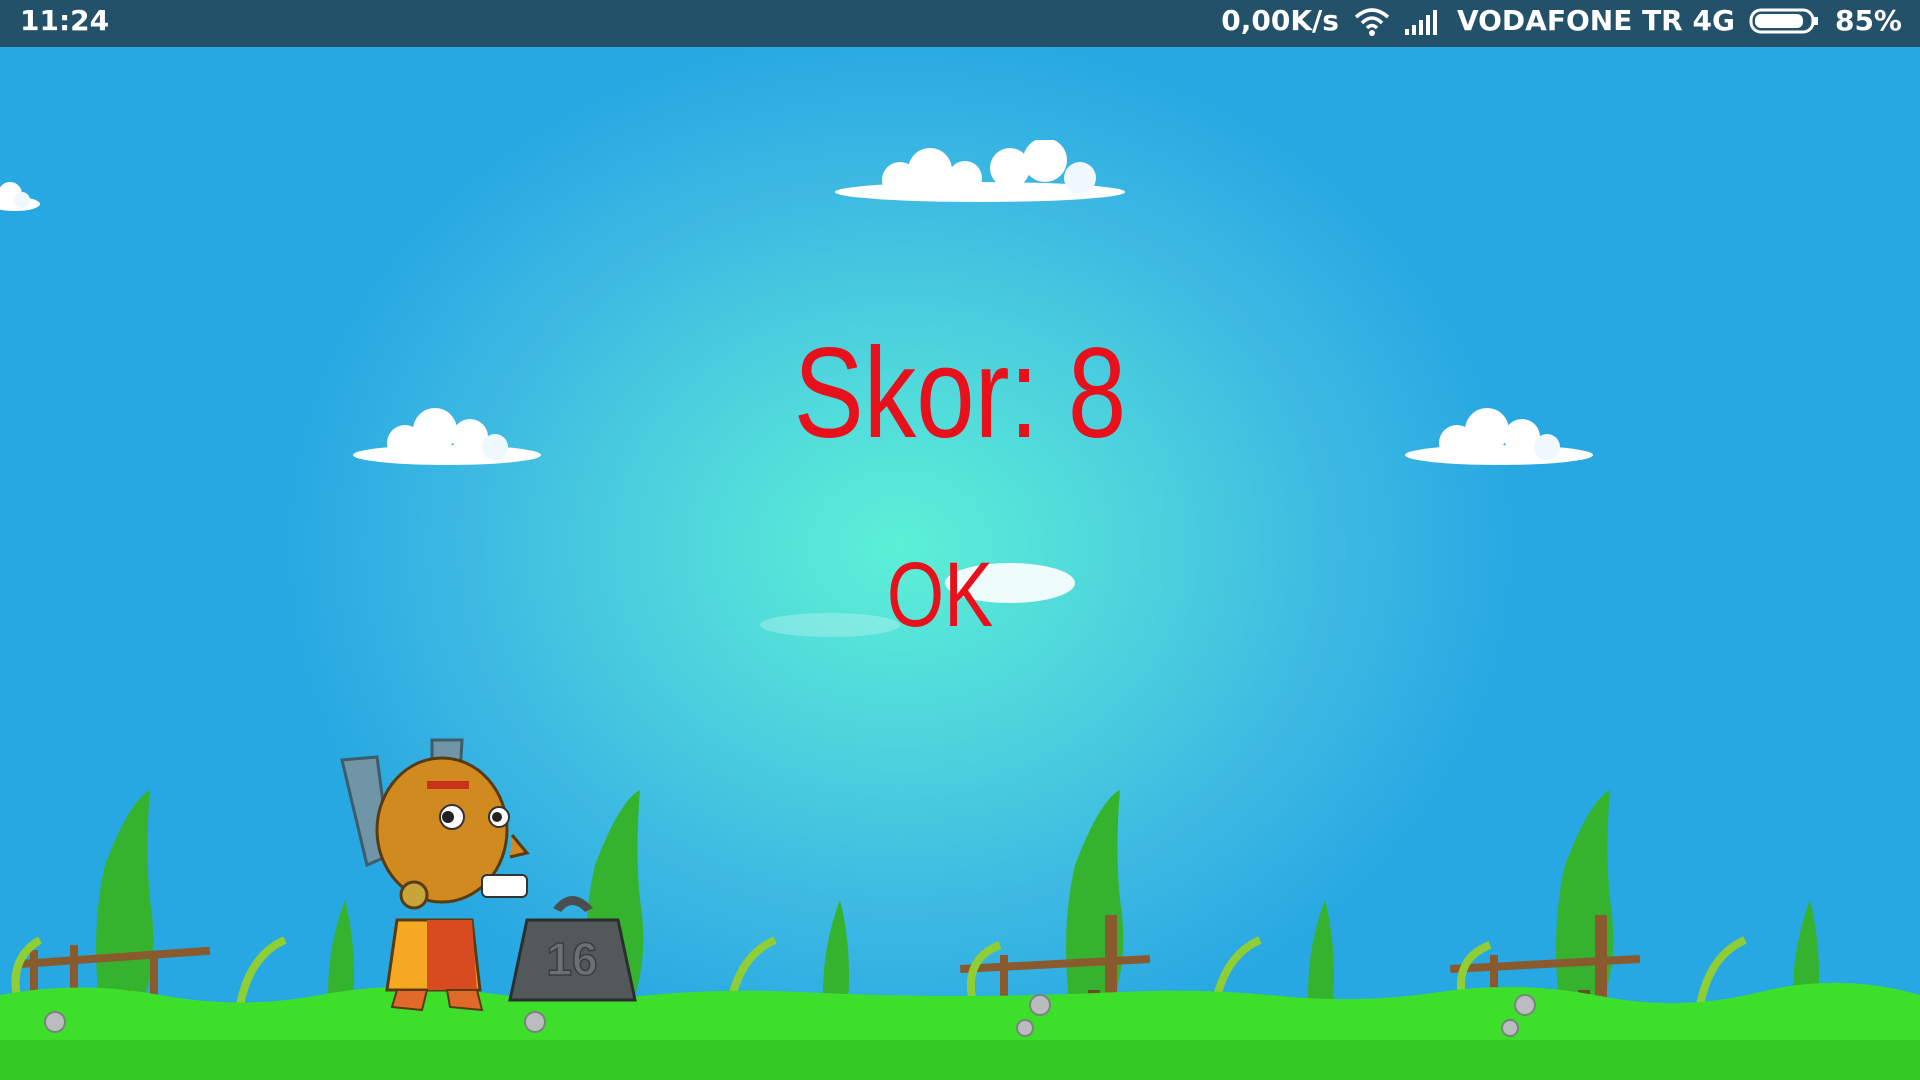  I want to click on status-bar: 11:24 0,00K/s VODAFONE TR 4G 85%, so click(960, 23).